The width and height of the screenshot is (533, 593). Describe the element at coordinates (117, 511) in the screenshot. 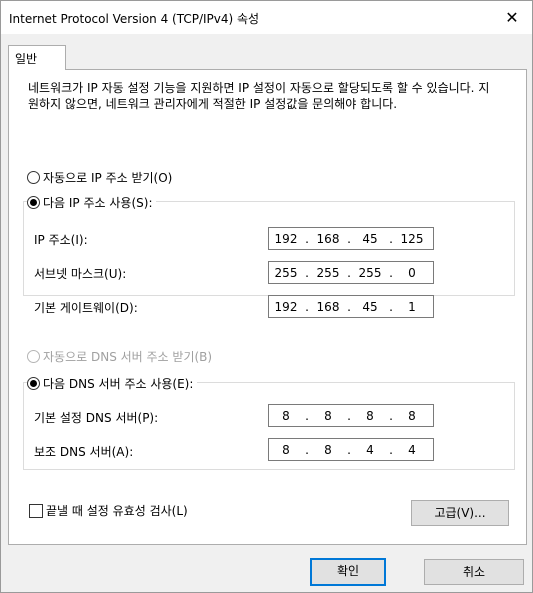

I see `validate-checkbox-label: 끝낼 때 설정 유효성 검사(L)` at that location.